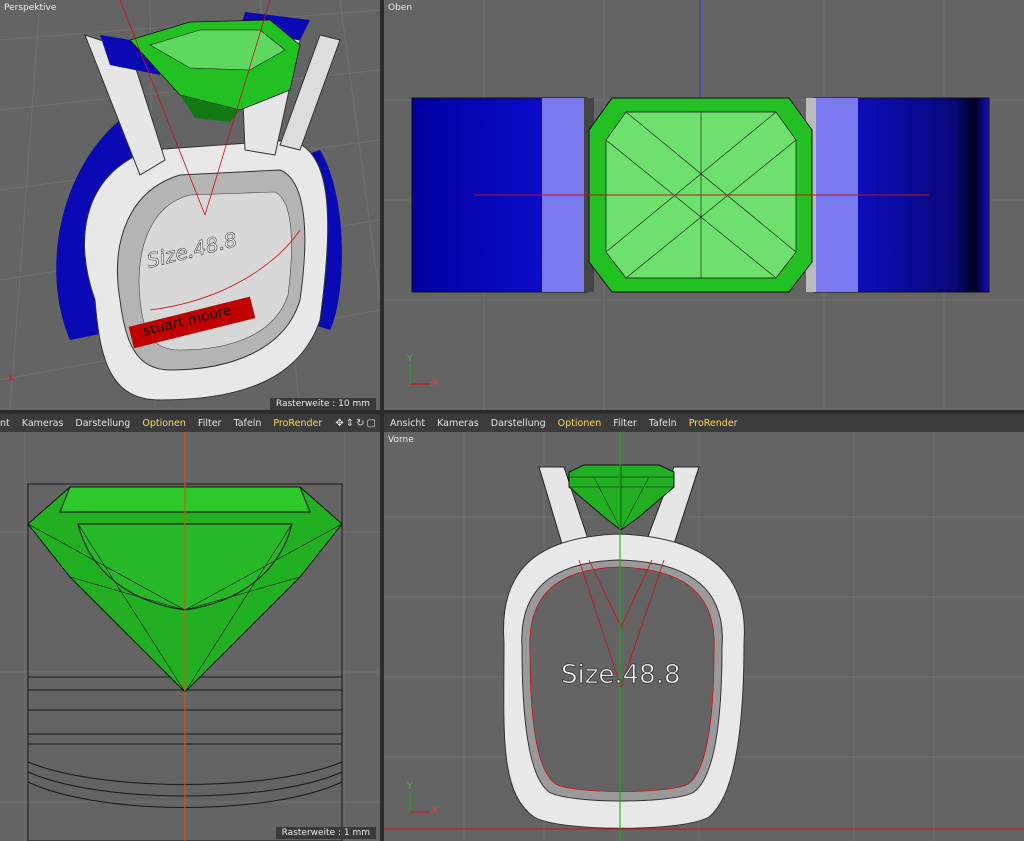 The width and height of the screenshot is (1024, 841). Describe the element at coordinates (8, 423) in the screenshot. I see `menu-ansicht: nt` at that location.